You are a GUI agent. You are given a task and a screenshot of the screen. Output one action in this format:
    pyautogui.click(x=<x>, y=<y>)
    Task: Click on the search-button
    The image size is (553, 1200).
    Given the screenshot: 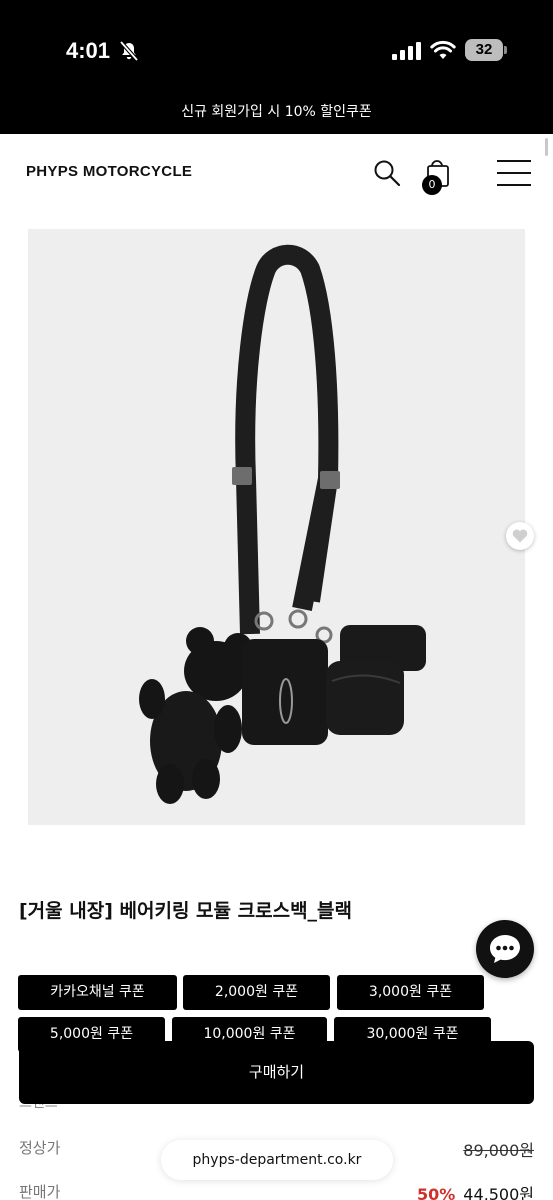 What is the action you would take?
    pyautogui.click(x=387, y=173)
    